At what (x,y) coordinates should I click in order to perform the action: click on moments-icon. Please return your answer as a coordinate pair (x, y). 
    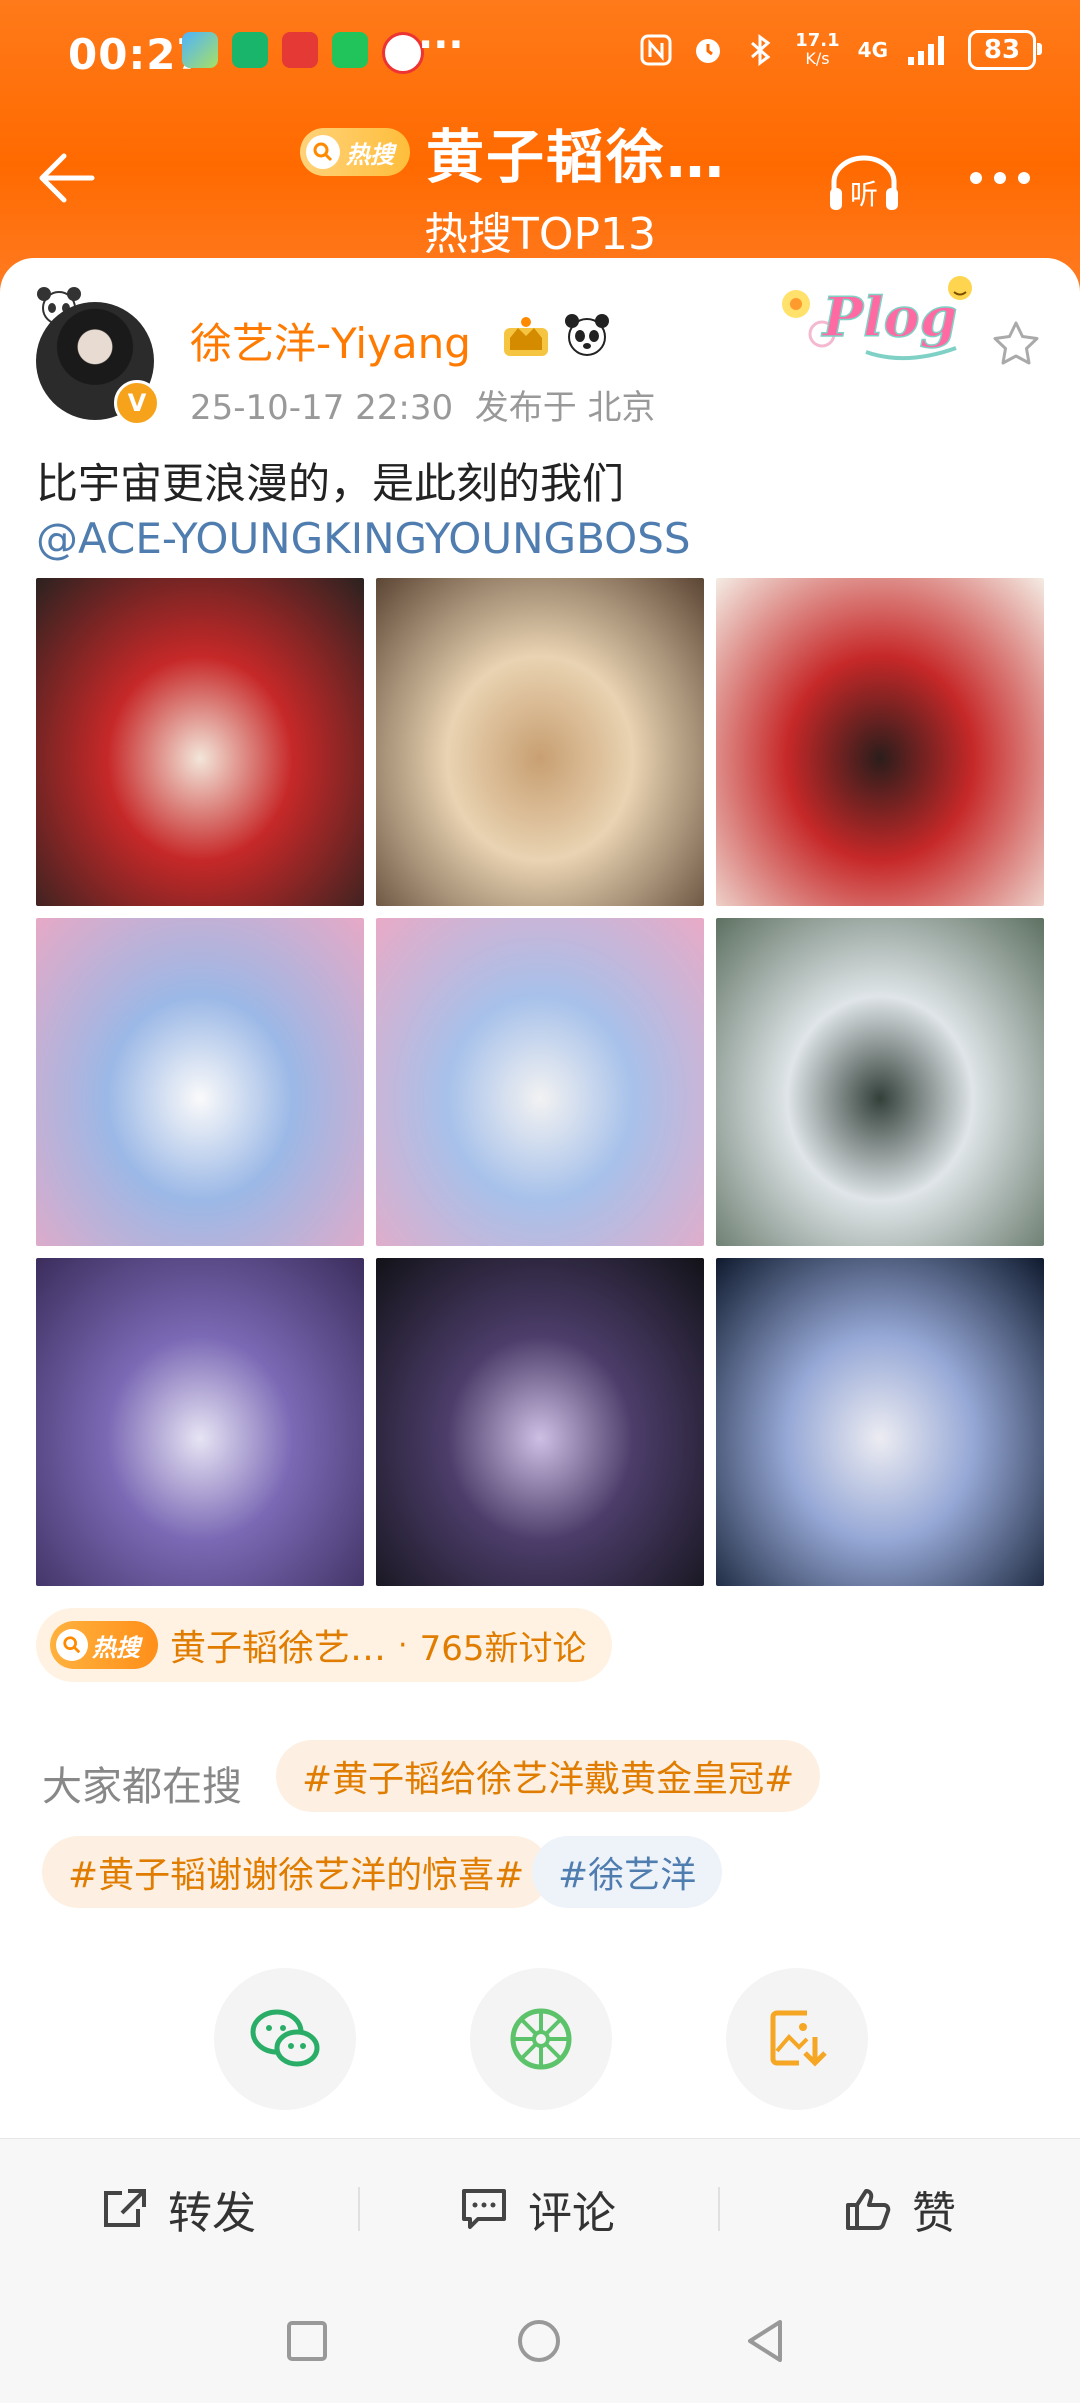
    Looking at the image, I should click on (541, 2039).